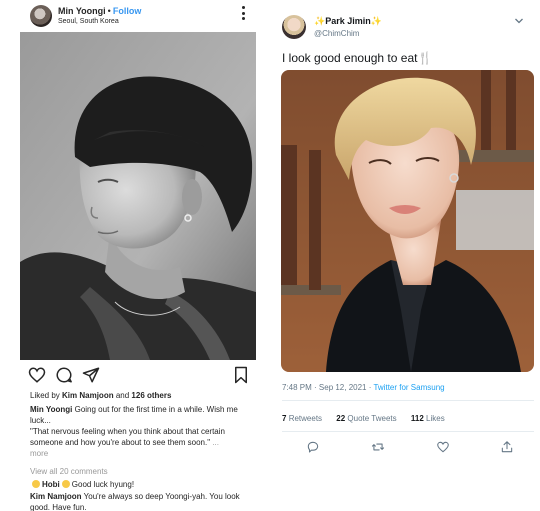 This screenshot has width=540, height=511. Describe the element at coordinates (336, 33) in the screenshot. I see `handle: @ChimChim` at that location.